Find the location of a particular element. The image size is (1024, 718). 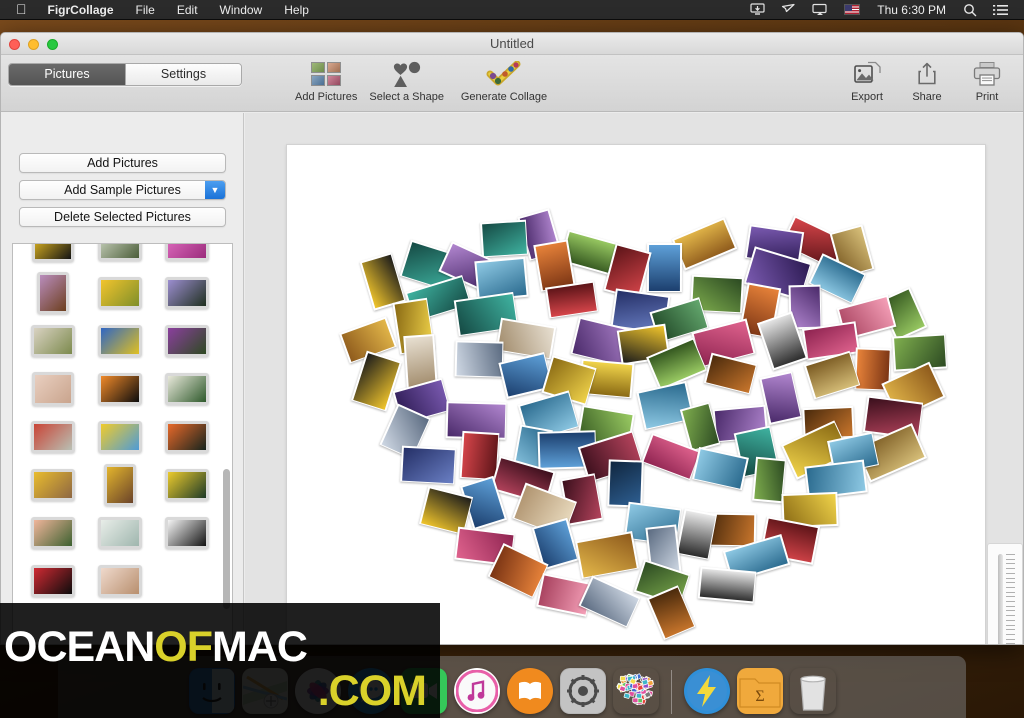

thumbnail-red-flower-still-life is located at coordinates (52, 437).